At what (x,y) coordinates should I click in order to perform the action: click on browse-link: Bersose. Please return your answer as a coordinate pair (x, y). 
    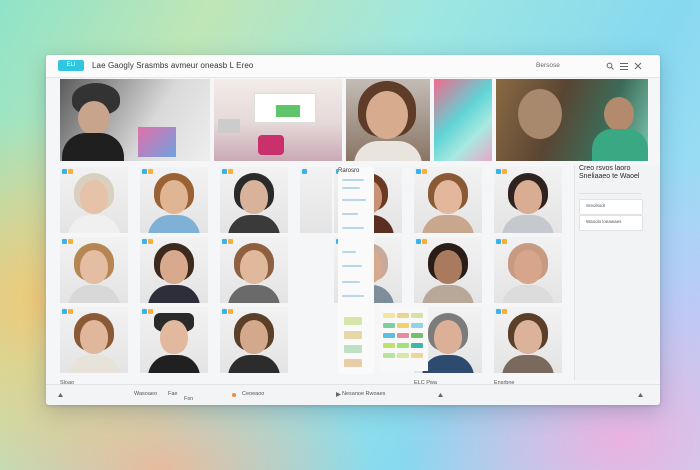
    Looking at the image, I should click on (548, 65).